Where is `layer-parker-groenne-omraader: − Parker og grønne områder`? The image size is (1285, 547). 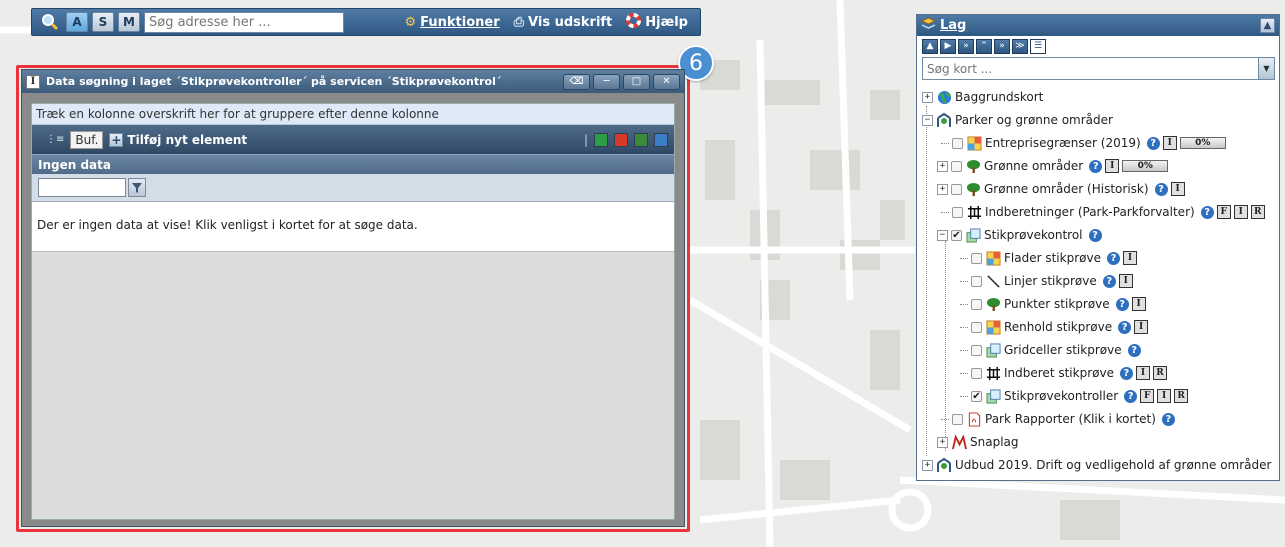
layer-parker-groenne-omraader: − Parker og grønne områder is located at coordinates (1017, 120).